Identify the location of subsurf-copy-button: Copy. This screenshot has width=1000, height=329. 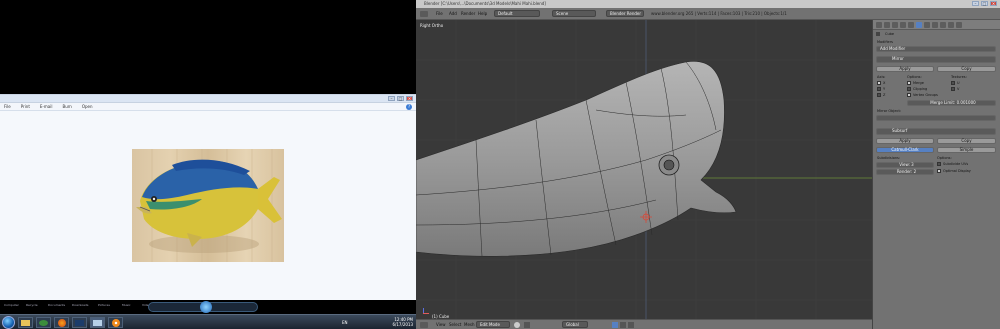
(966, 141).